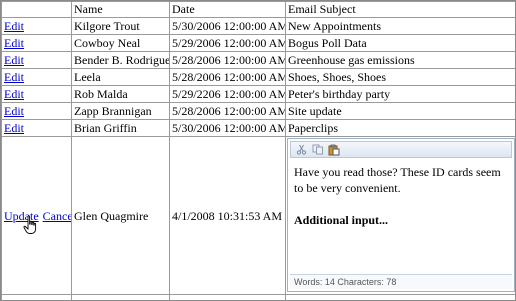 Image resolution: width=516 pixels, height=301 pixels. I want to click on editor-toolbar, so click(401, 149).